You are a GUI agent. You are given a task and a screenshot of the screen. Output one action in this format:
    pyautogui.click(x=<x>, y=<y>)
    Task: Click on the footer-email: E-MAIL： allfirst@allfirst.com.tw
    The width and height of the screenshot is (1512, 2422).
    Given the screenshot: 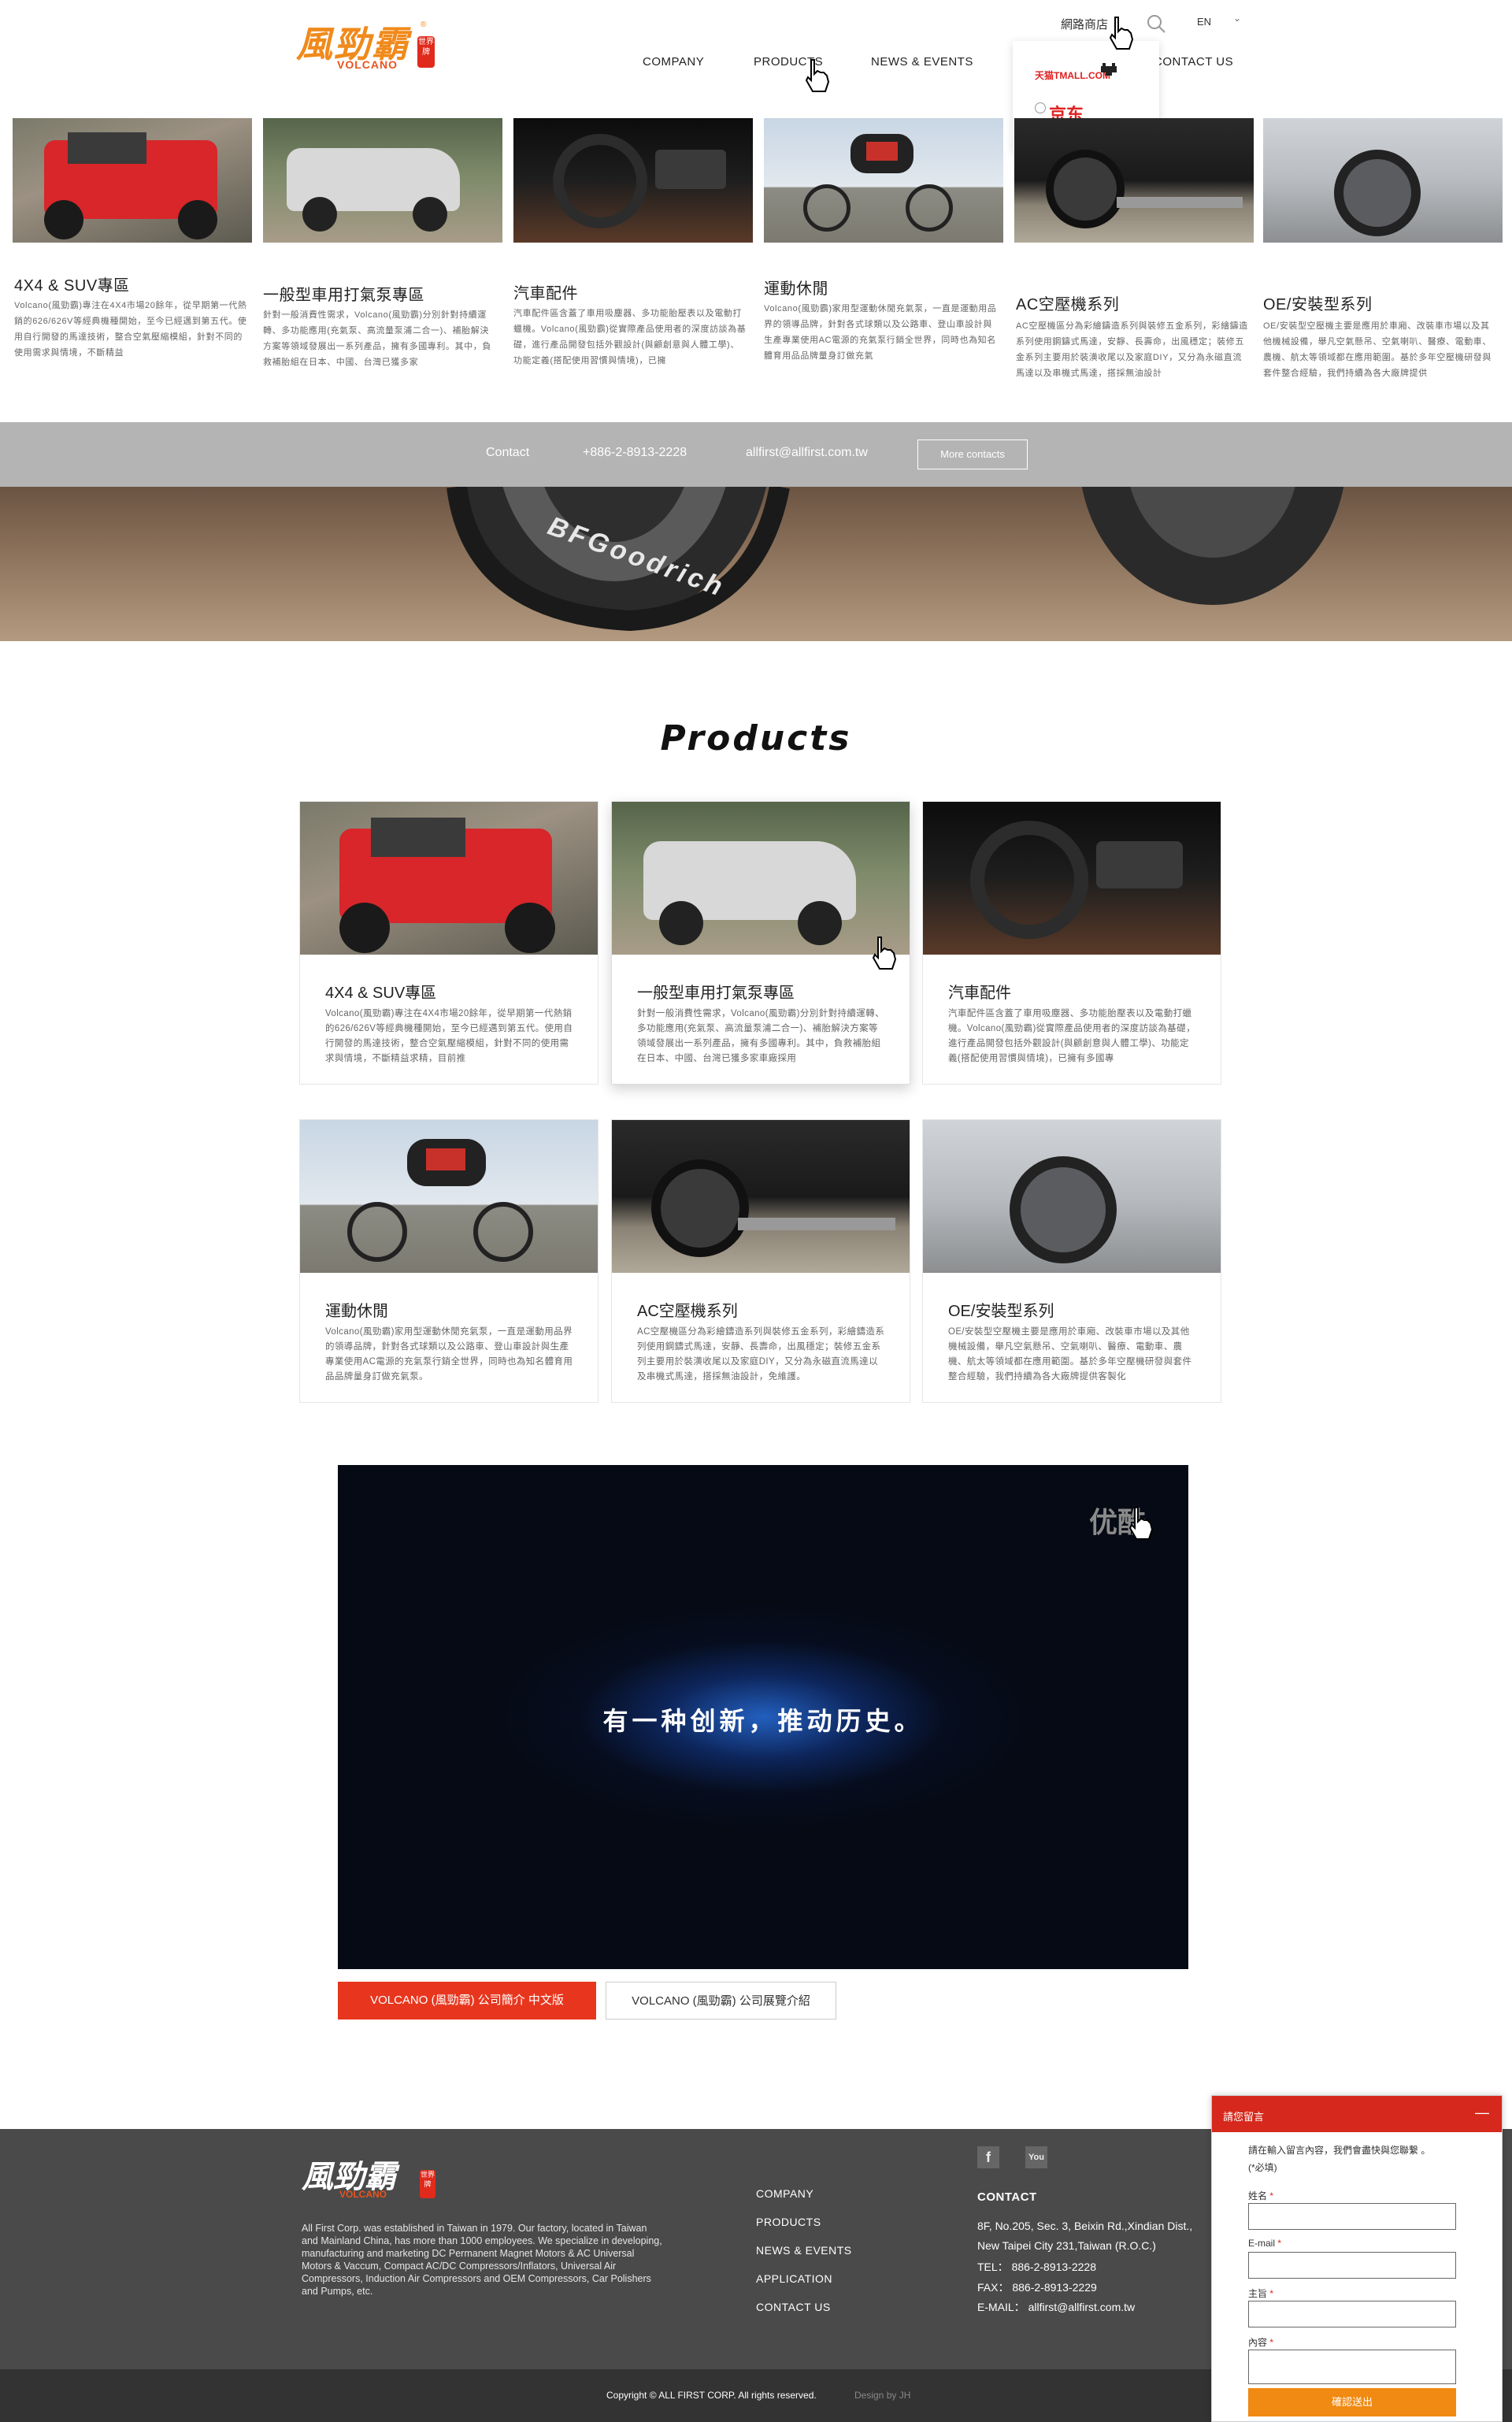 What is the action you would take?
    pyautogui.click(x=1056, y=2307)
    